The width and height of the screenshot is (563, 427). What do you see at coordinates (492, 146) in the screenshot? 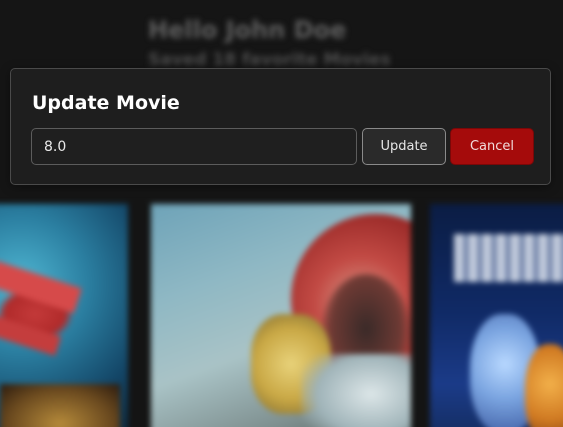
I see `cancel-button: Cancel` at bounding box center [492, 146].